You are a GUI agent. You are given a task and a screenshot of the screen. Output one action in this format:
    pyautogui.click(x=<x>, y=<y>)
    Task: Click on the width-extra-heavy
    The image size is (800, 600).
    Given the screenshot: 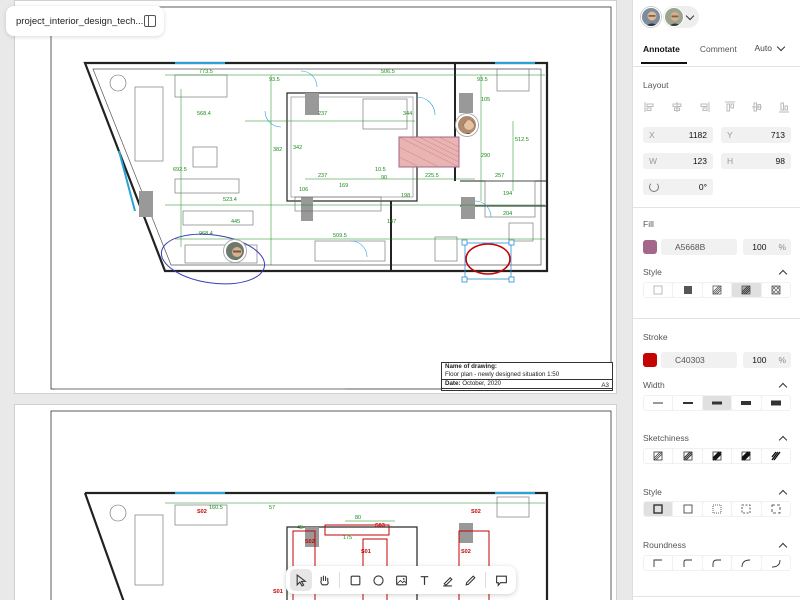 What is the action you would take?
    pyautogui.click(x=776, y=403)
    